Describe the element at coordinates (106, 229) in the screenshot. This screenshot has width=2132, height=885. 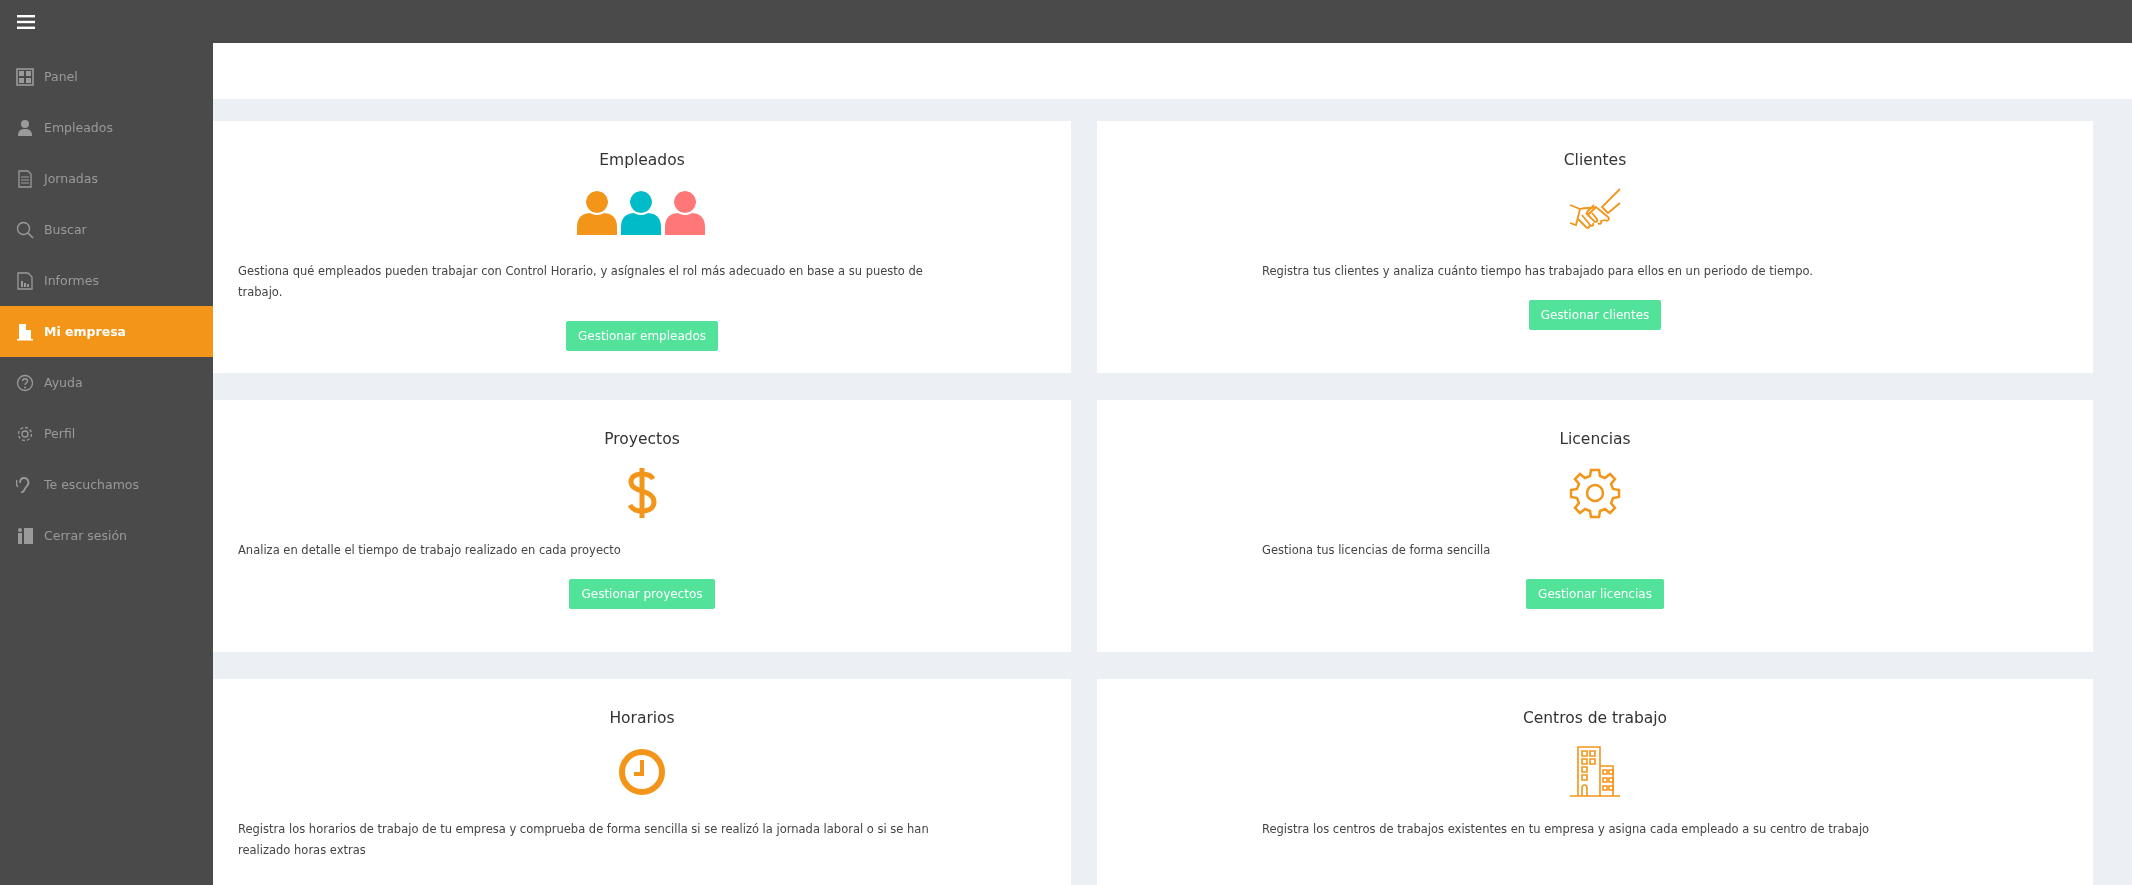
I see `sidebar-item: Buscar` at that location.